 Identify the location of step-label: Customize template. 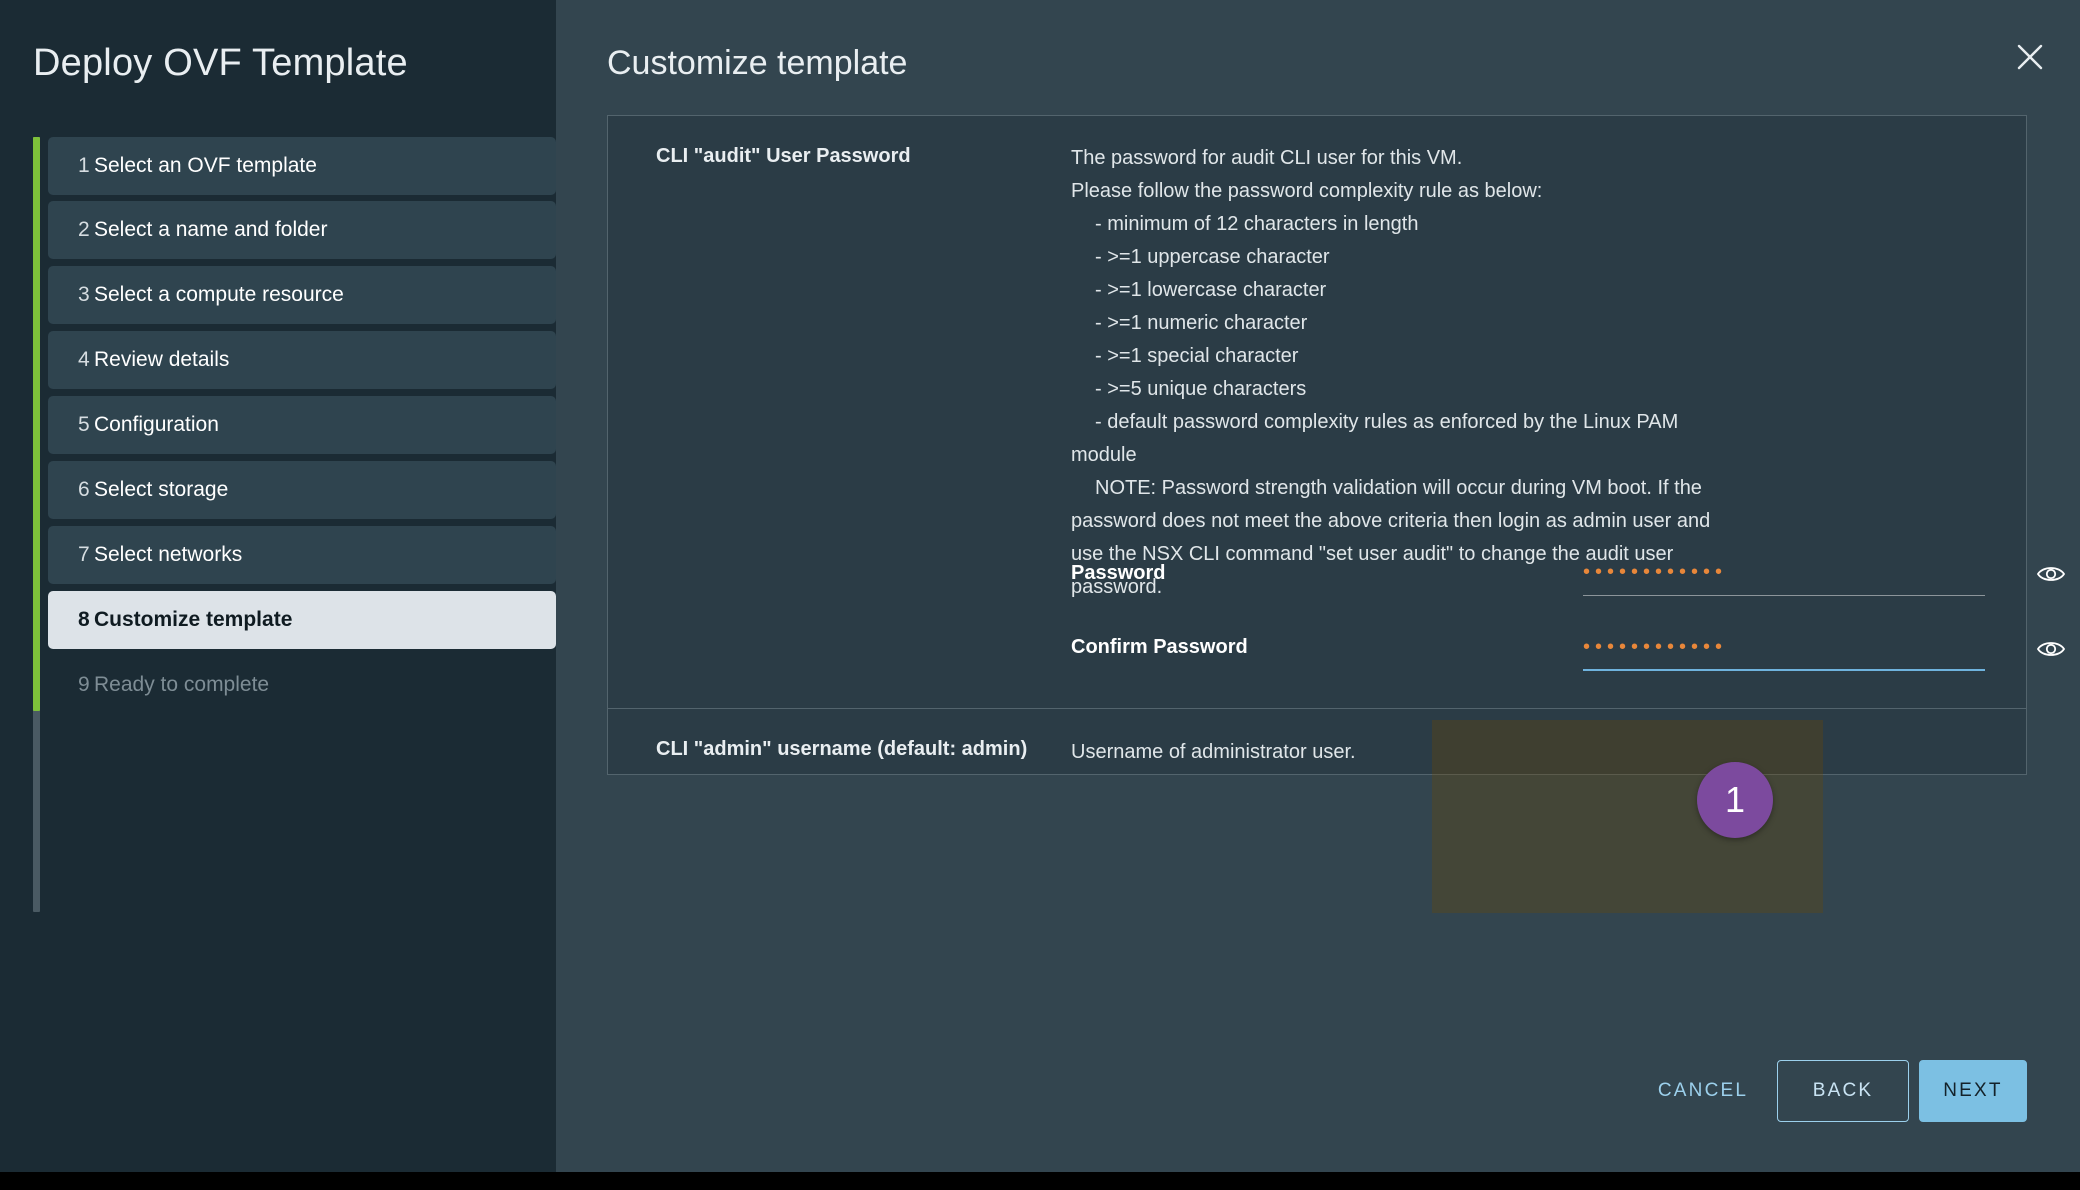
(193, 619).